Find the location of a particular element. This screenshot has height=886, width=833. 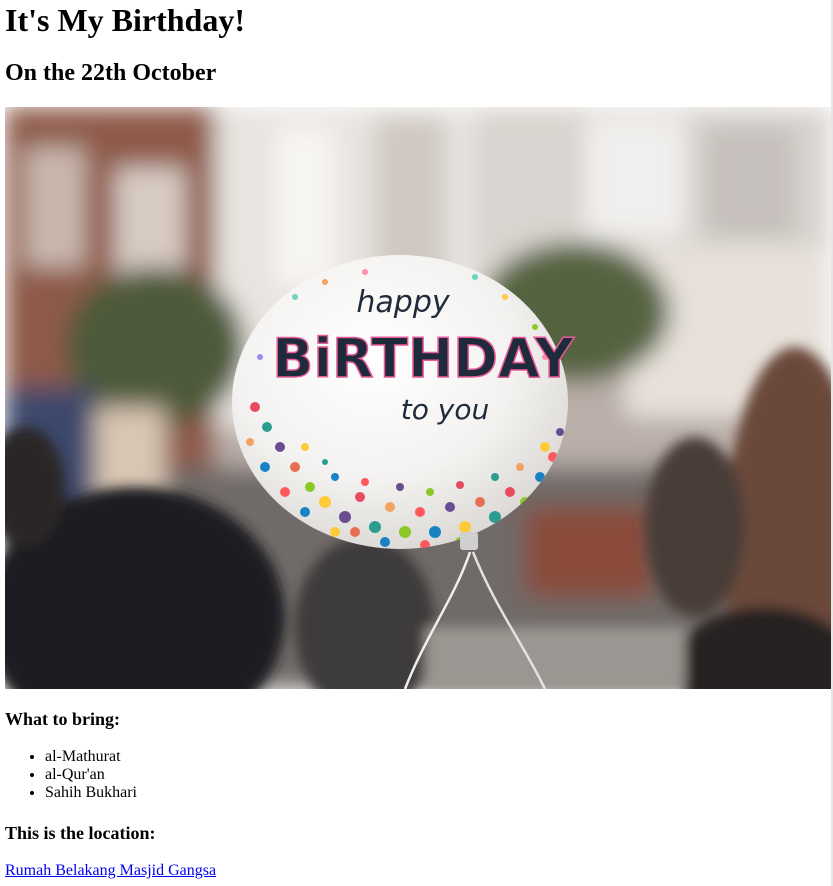

bring-list: al-Mathurat al-Qur'an Sahih Bukhari is located at coordinates (71, 775).